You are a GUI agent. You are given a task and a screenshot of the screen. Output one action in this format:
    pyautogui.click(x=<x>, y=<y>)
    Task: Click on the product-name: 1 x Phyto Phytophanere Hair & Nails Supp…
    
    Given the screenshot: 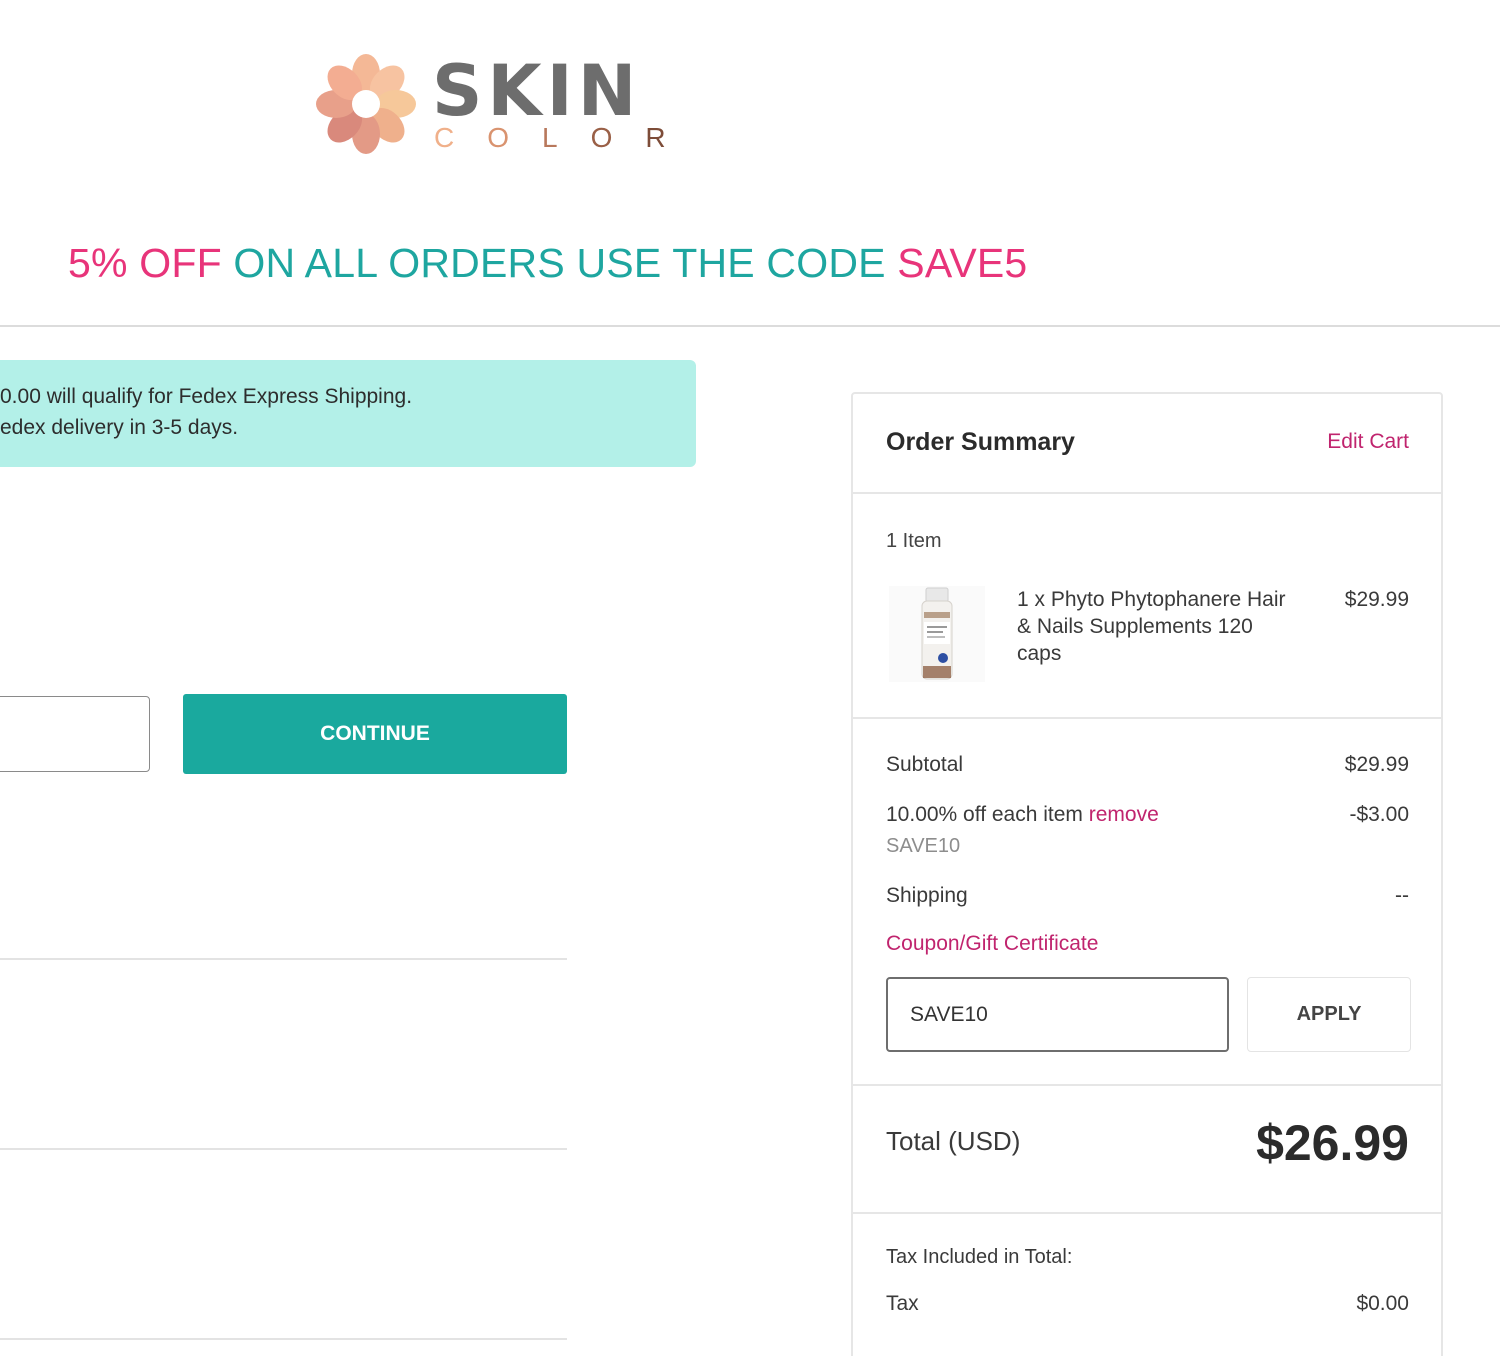 What is the action you would take?
    pyautogui.click(x=1151, y=626)
    